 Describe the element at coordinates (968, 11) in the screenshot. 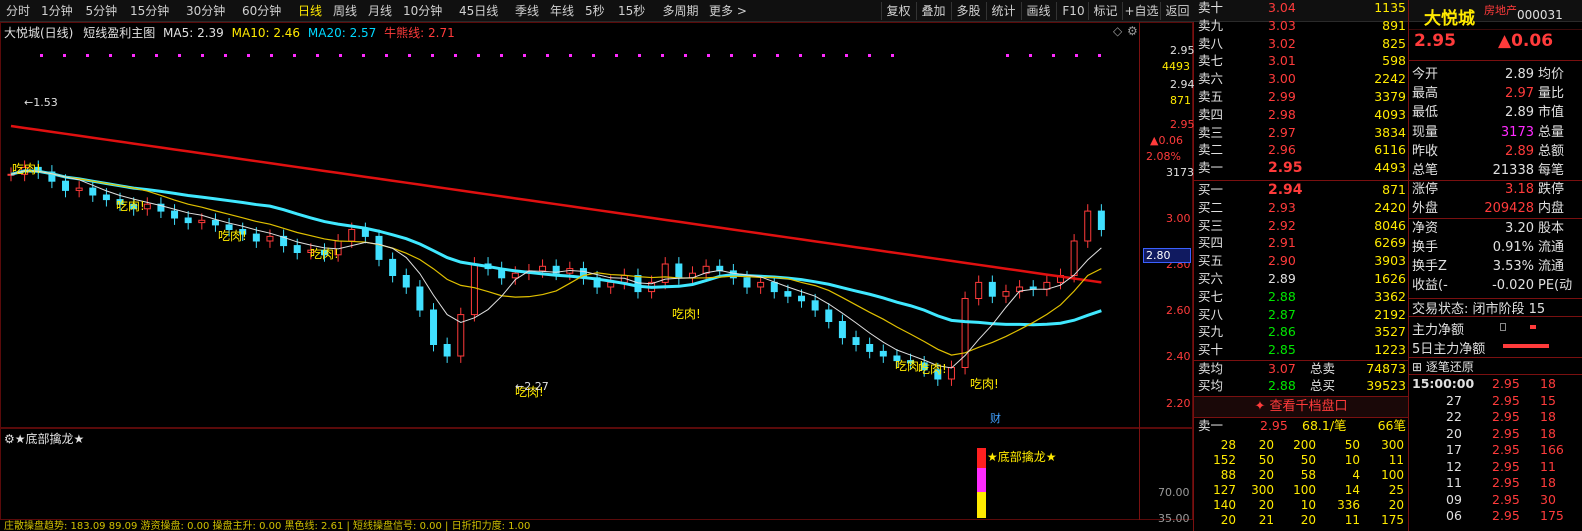

I see `toolbar-button: 多股` at that location.